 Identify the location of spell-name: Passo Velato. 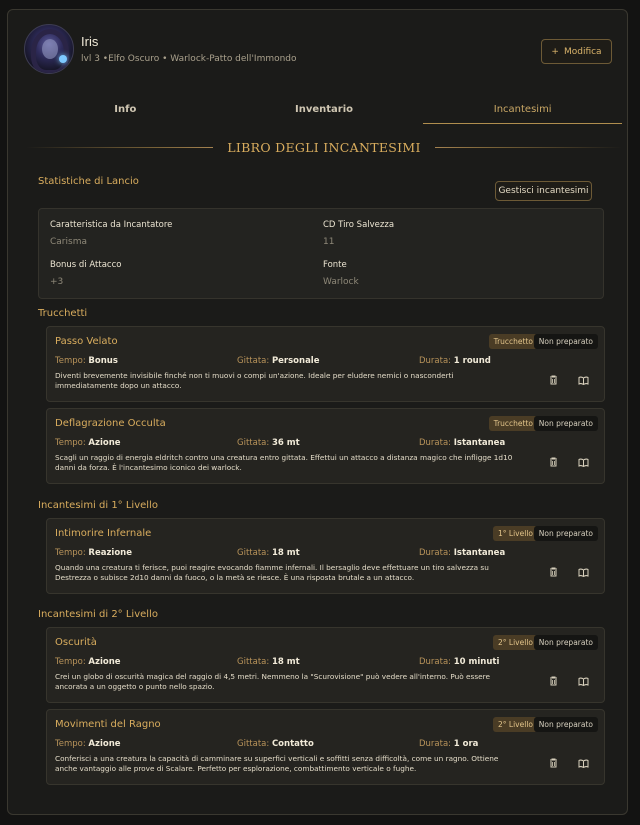
(86, 341).